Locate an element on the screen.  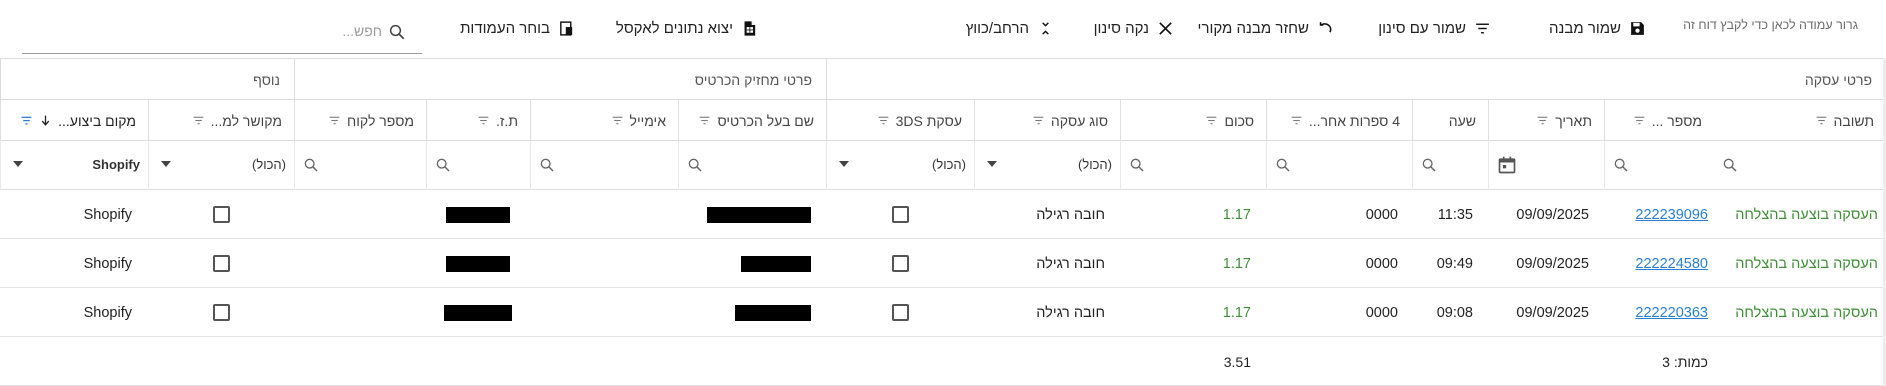
filter-row: (הכול) (הכול) (הכול) Shopify is located at coordinates (943, 165).